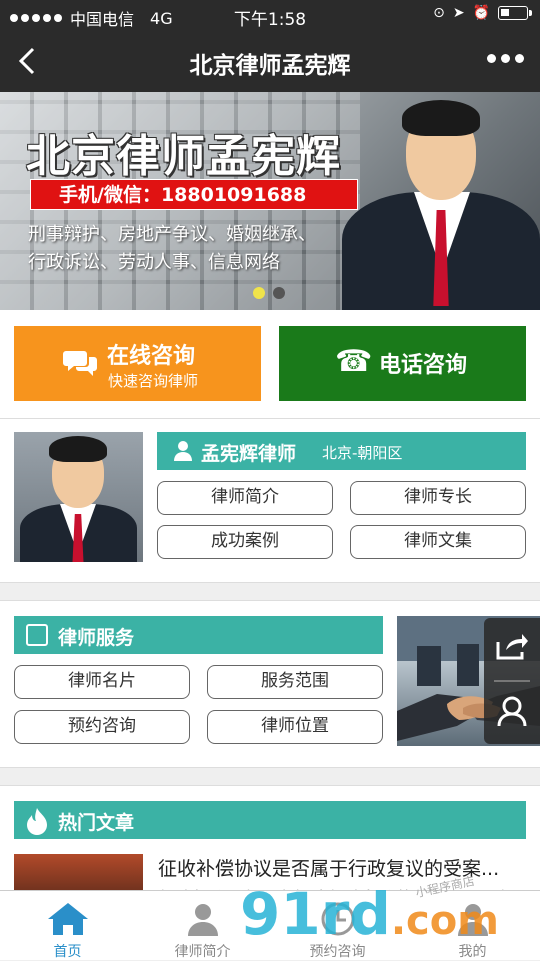  Describe the element at coordinates (315, 914) in the screenshot. I see `watermark-main: 91rd` at that location.